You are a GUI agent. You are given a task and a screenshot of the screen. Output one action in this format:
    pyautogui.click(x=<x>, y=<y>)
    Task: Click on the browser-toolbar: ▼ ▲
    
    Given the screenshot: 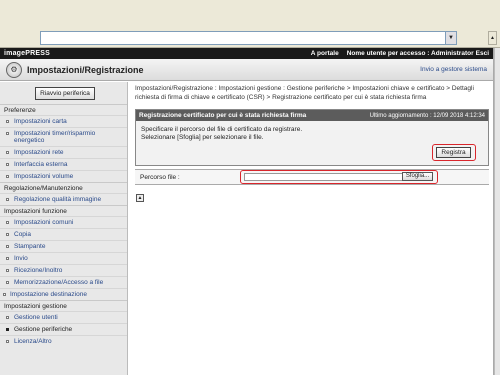 What is the action you would take?
    pyautogui.click(x=250, y=24)
    